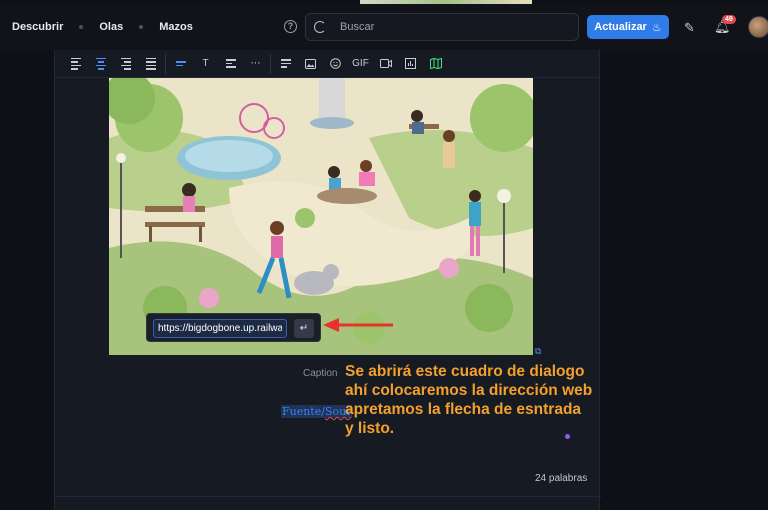 This screenshot has width=768, height=510. I want to click on nav-discover: Descubrir, so click(37, 27).